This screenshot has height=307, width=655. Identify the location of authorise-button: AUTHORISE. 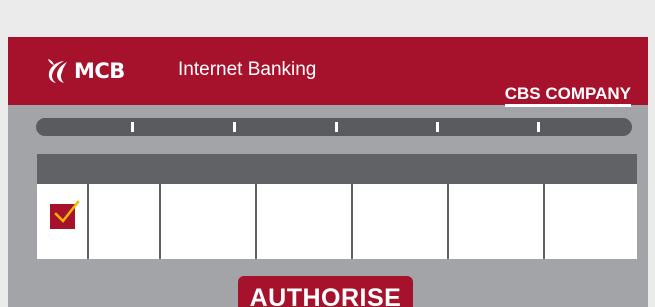
(325, 291).